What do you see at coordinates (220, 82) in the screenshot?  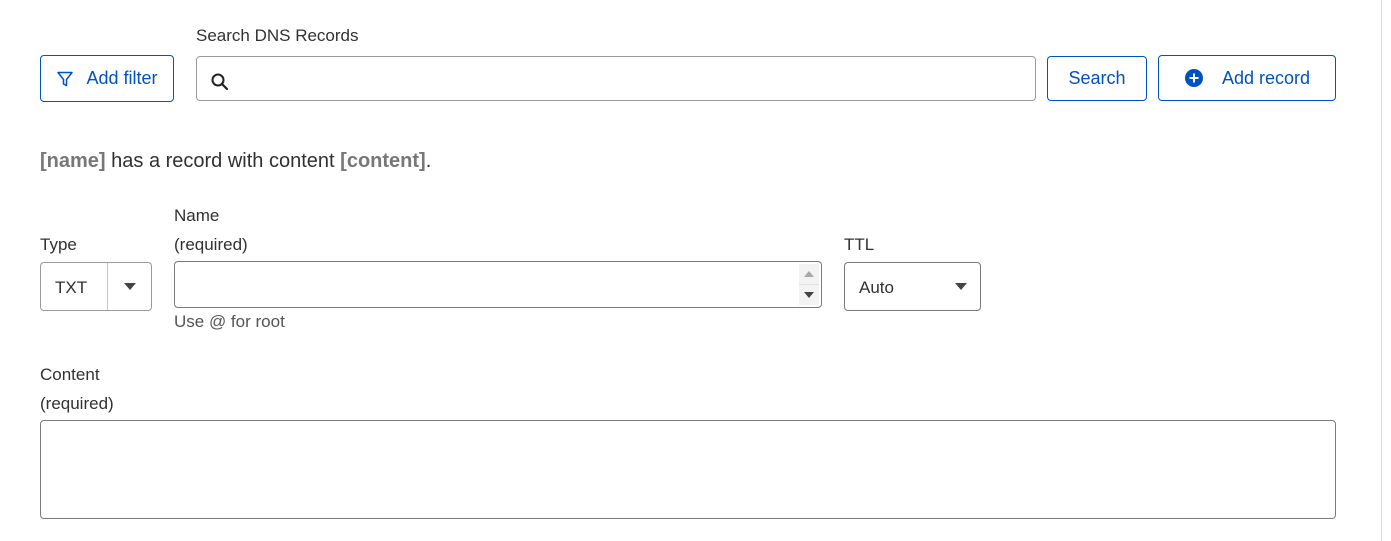 I see `search-icon` at bounding box center [220, 82].